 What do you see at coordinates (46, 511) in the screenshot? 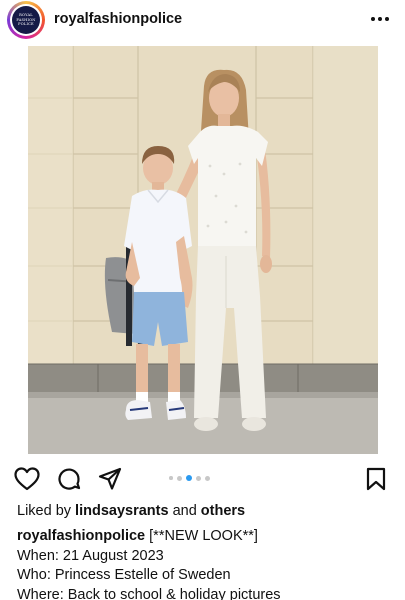
I see `likes-prefix: Liked by` at bounding box center [46, 511].